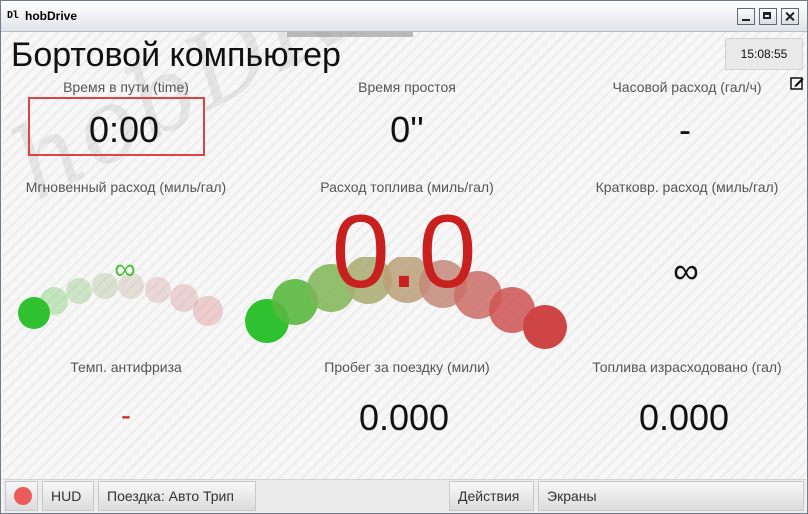 The height and width of the screenshot is (514, 808). Describe the element at coordinates (126, 187) in the screenshot. I see `instant-label: Мгновенный расход (миль/гал)` at that location.